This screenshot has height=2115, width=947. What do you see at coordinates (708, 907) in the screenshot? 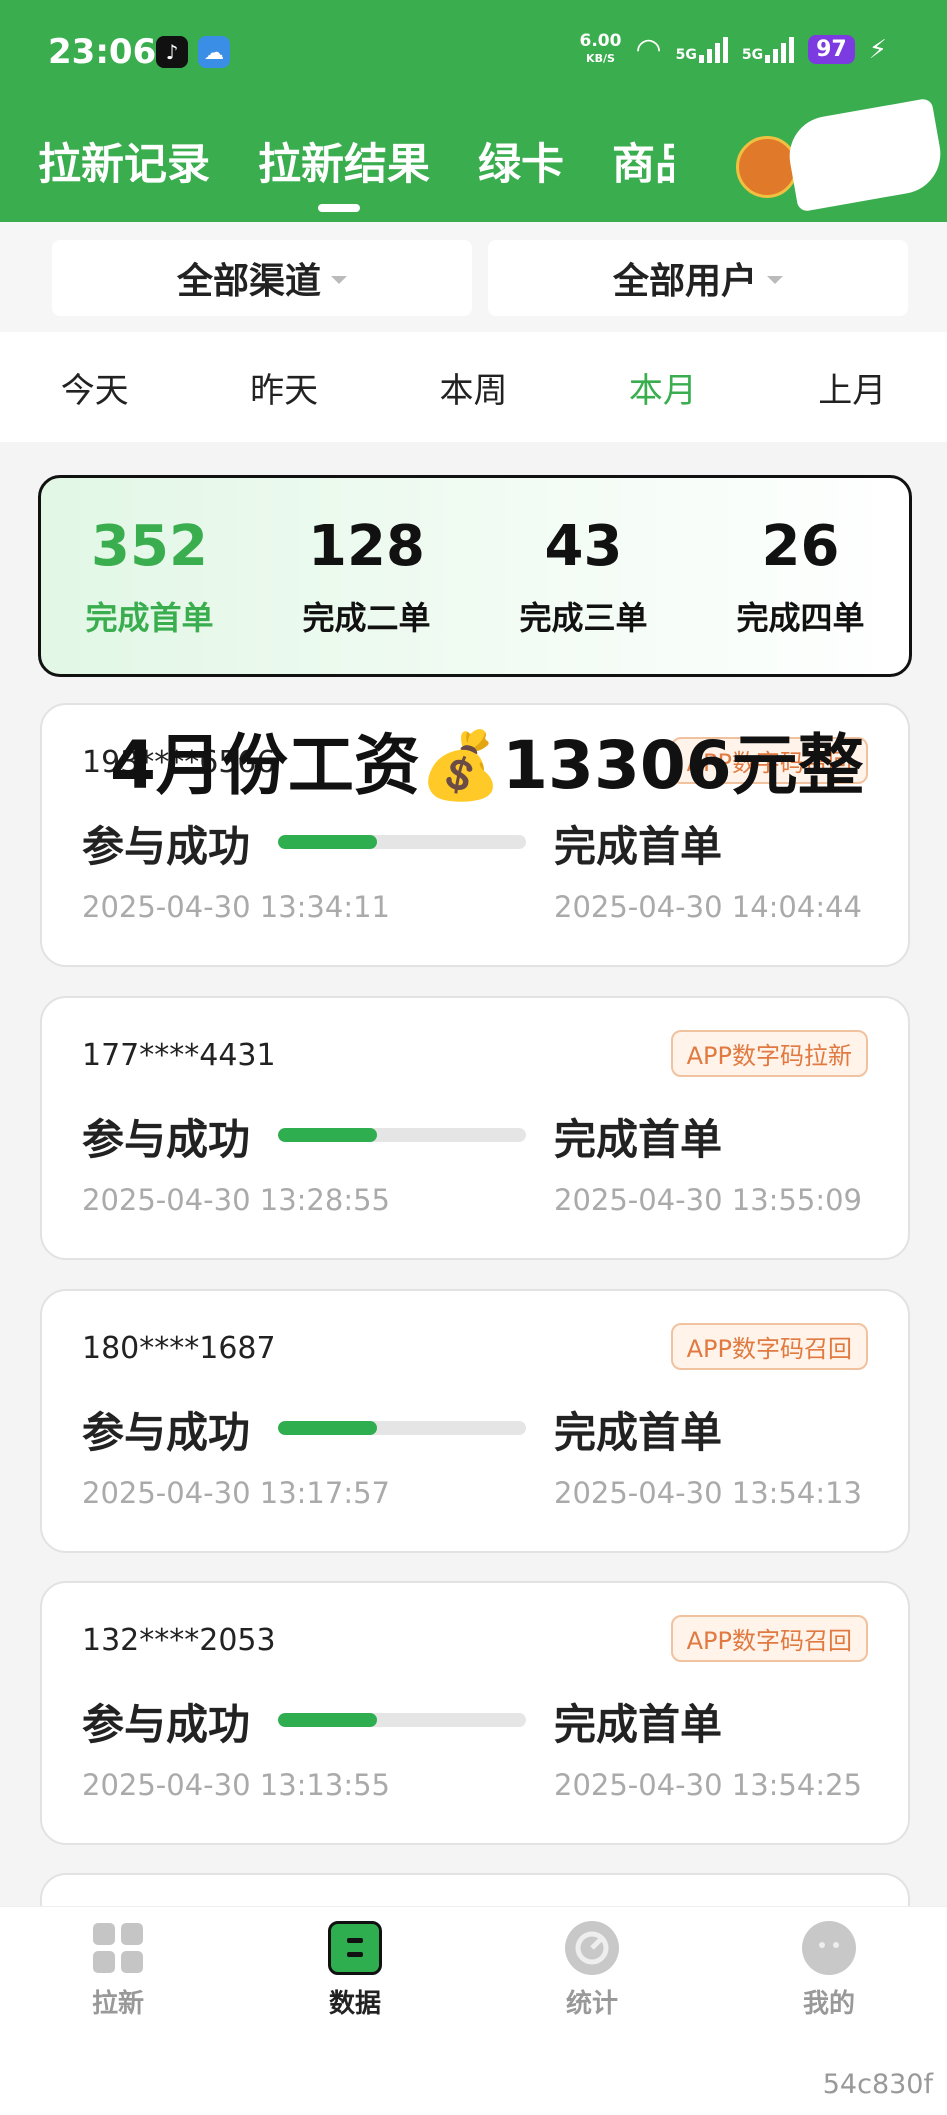
I see `record-time-completed: 2025-04-30 14:04:44` at bounding box center [708, 907].